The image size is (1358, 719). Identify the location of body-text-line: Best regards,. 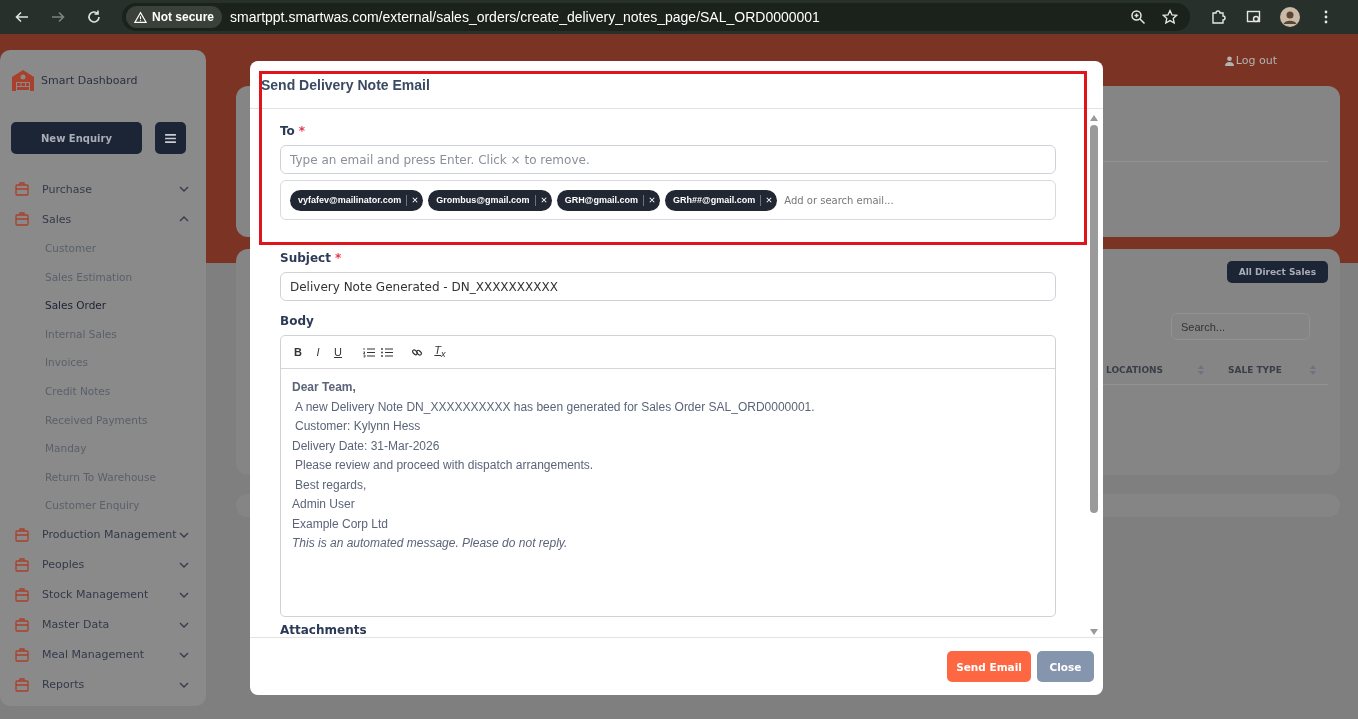
(331, 485).